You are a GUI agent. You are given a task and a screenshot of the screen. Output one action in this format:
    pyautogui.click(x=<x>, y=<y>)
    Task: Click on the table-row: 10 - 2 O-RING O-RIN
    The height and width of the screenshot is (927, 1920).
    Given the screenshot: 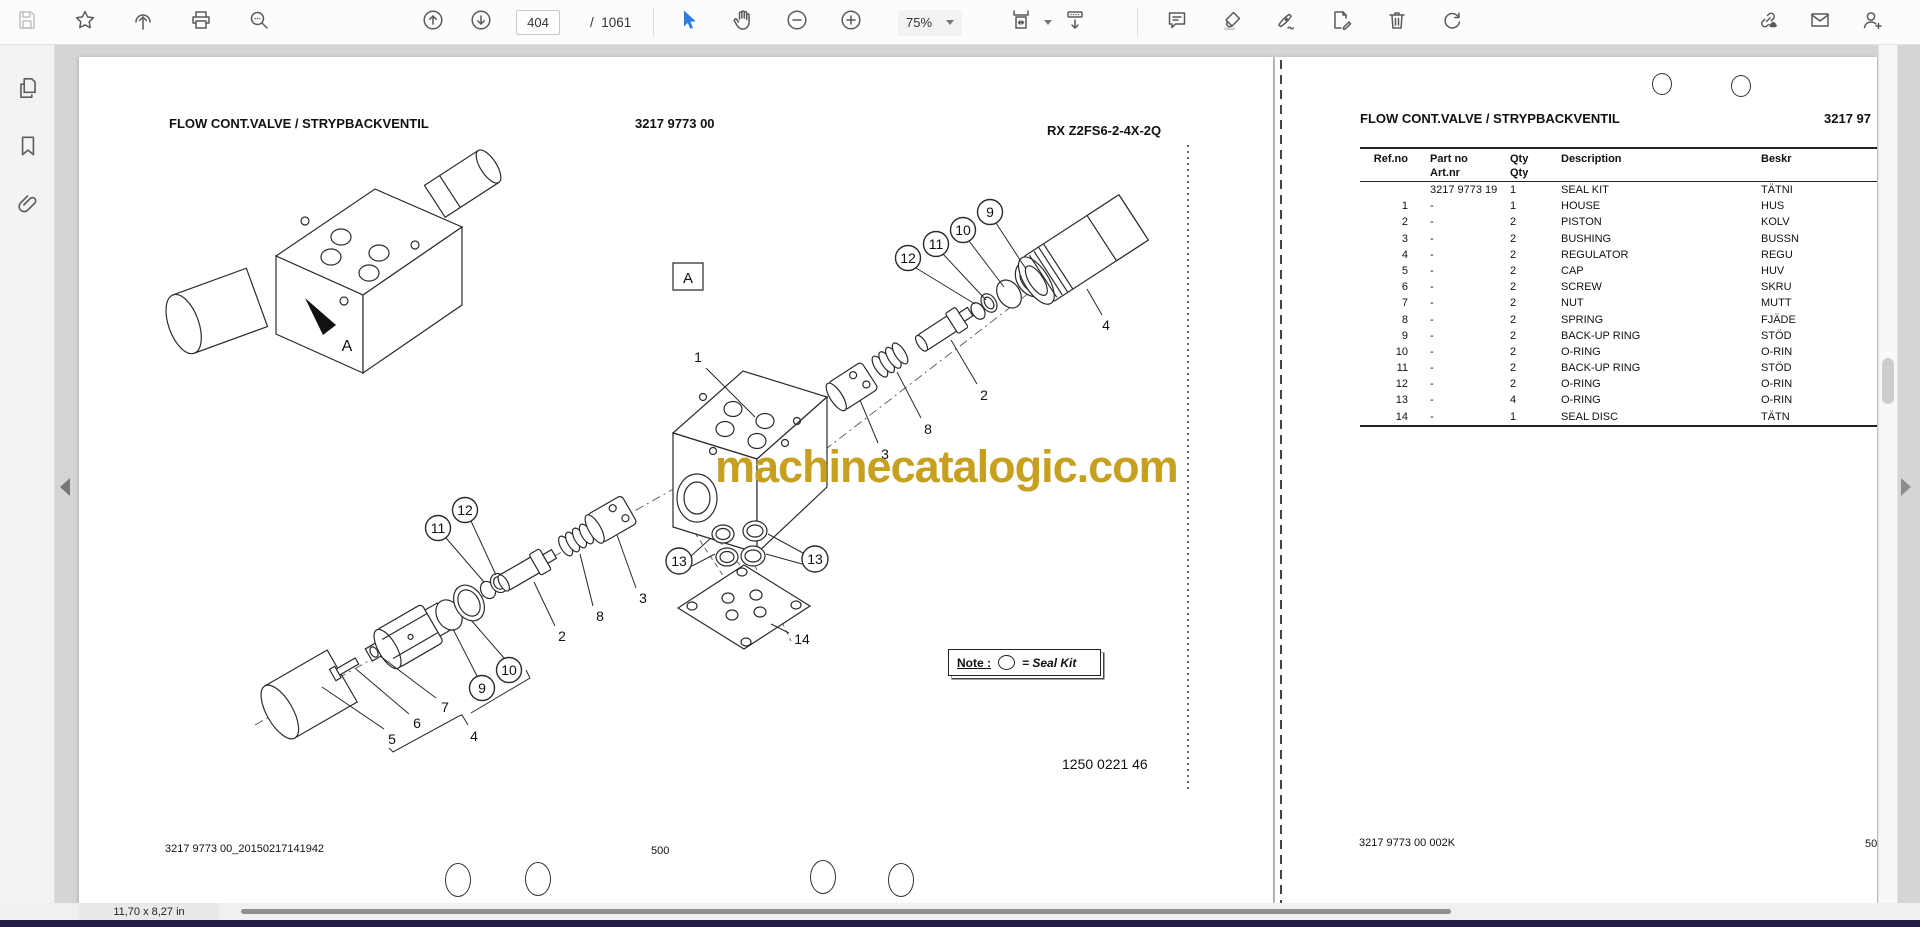 What is the action you would take?
    pyautogui.click(x=1618, y=352)
    